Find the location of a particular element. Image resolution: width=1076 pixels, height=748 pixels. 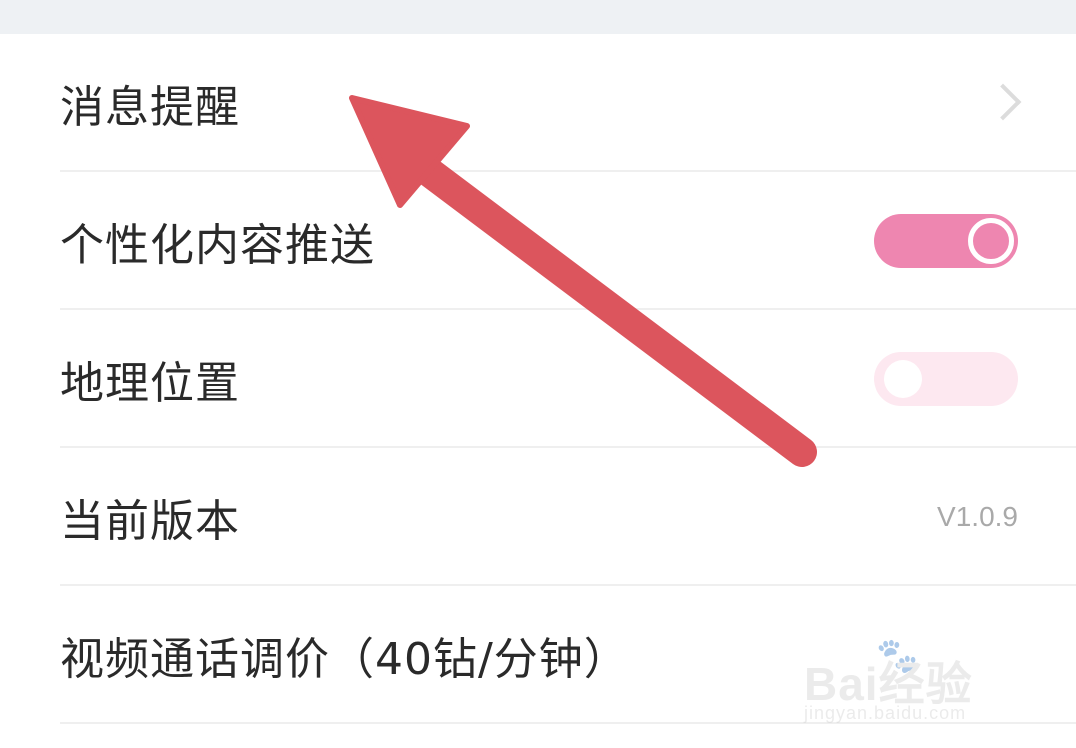

settings-item-label: 当前版本 is located at coordinates (150, 521).